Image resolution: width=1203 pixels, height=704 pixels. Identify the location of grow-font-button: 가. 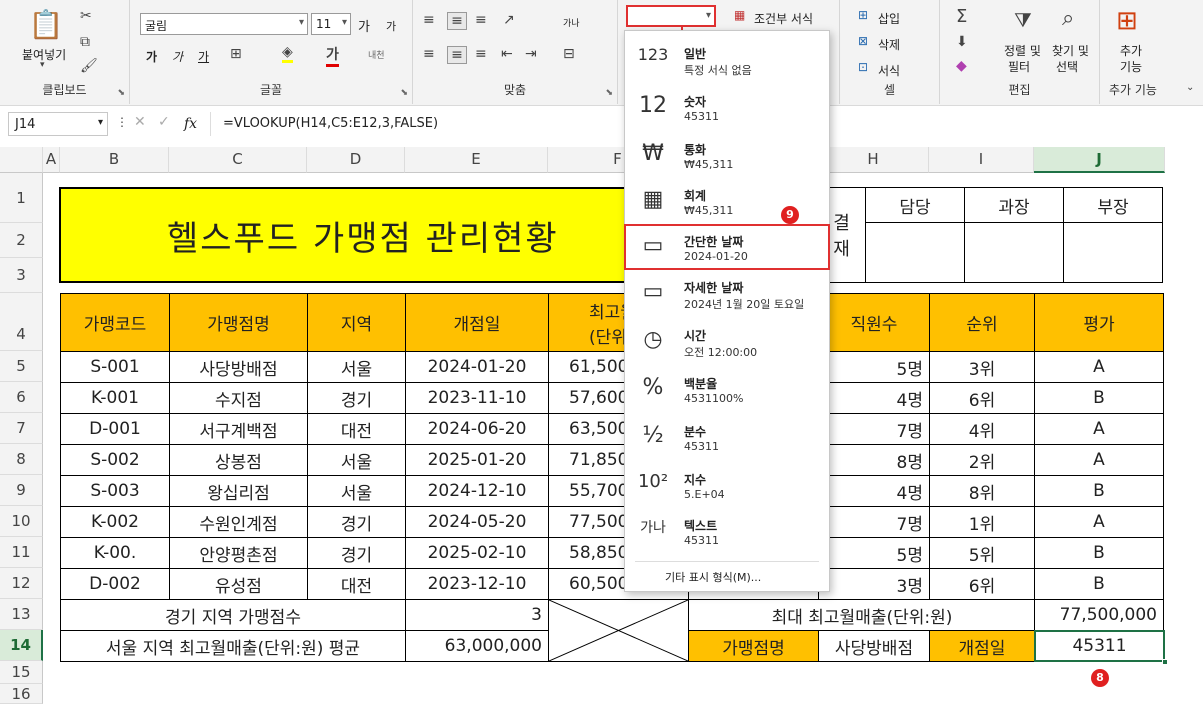
(364, 25).